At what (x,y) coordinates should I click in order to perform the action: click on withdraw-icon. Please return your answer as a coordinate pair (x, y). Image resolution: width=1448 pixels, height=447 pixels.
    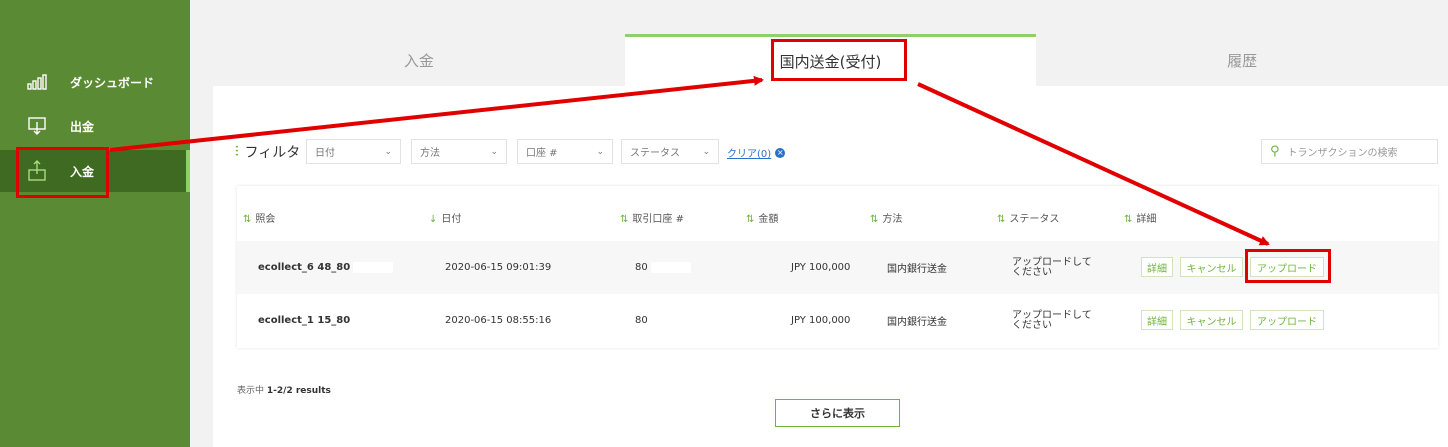
    Looking at the image, I should click on (37, 126).